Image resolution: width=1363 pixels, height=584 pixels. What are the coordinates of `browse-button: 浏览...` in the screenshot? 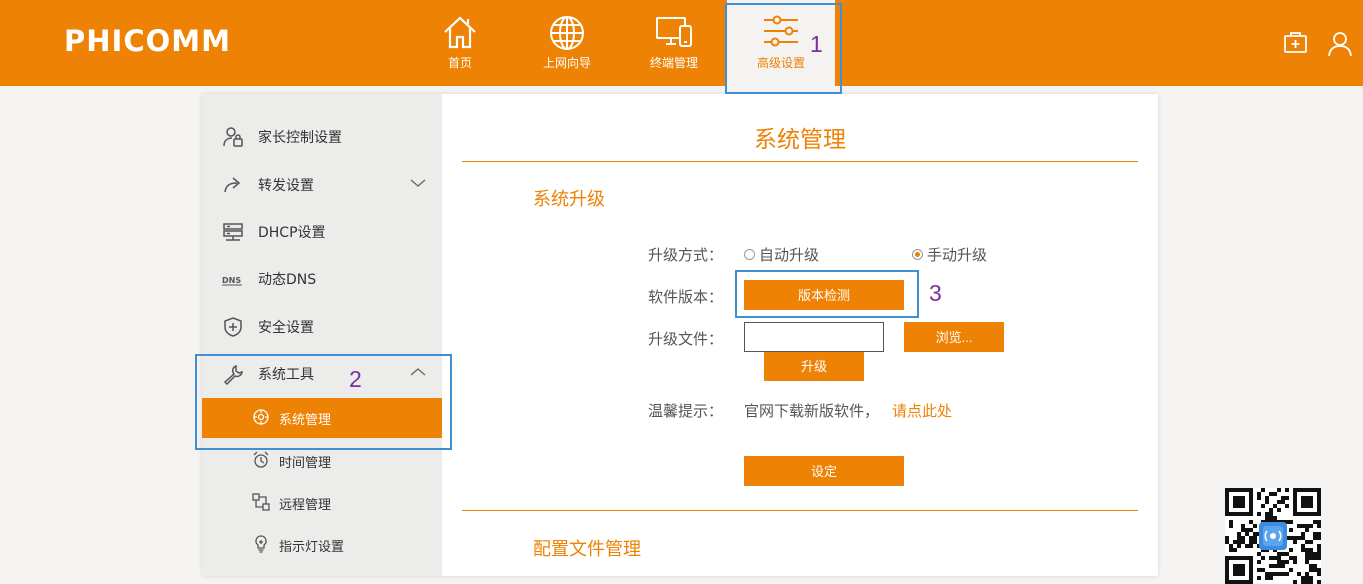 It's located at (954, 337).